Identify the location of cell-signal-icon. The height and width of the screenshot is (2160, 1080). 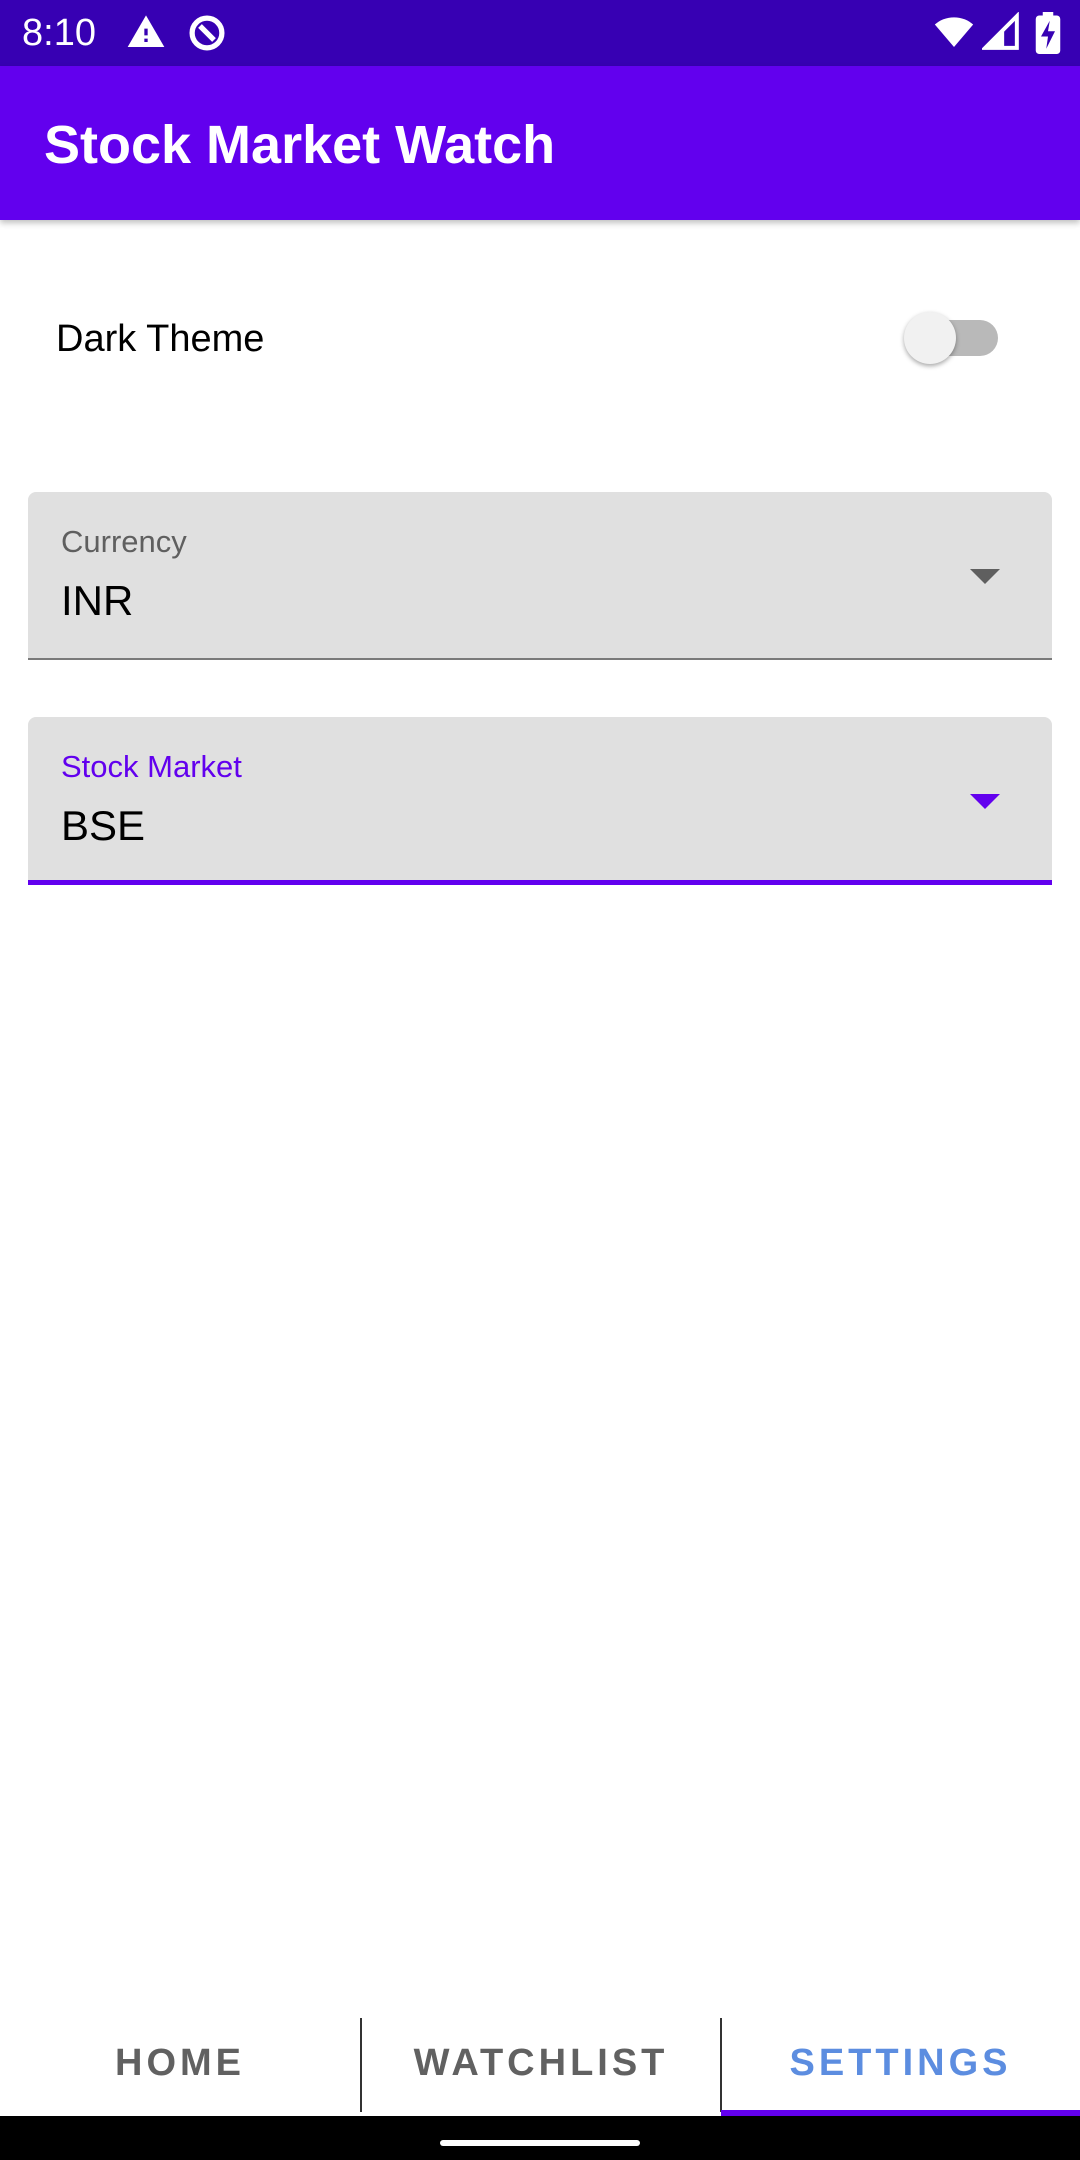
(1000, 34).